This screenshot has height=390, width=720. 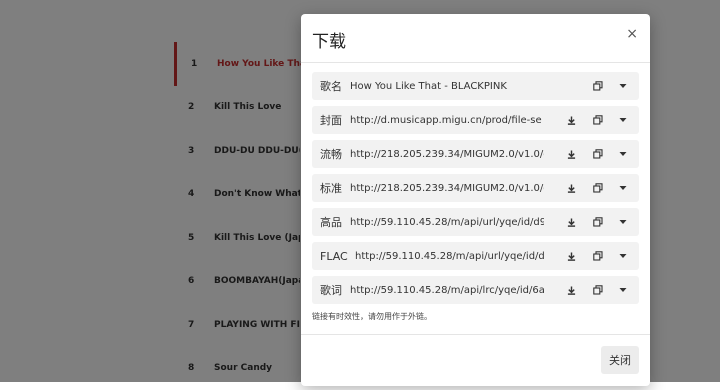 I want to click on link-value: How You Like That - BLACKPINK, so click(x=447, y=86).